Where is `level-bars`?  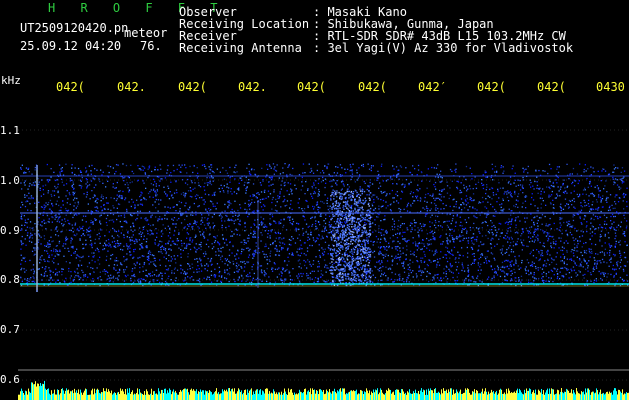
level-bars is located at coordinates (323, 390).